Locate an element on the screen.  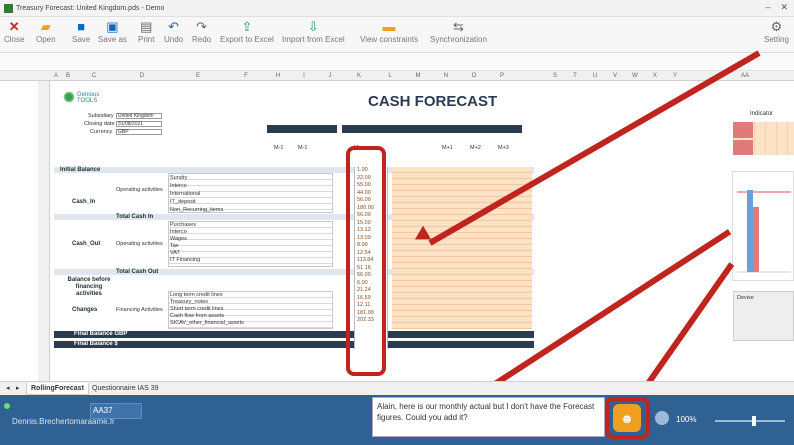
cash-out-item-3: Wages is located at coordinates (178, 239).